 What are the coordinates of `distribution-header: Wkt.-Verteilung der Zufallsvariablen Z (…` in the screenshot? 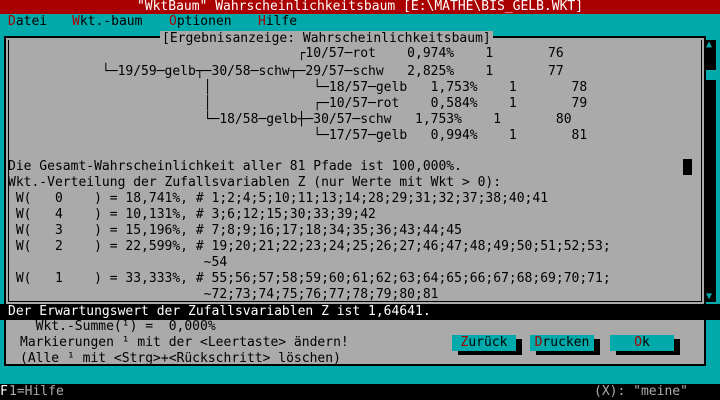 It's located at (255, 182).